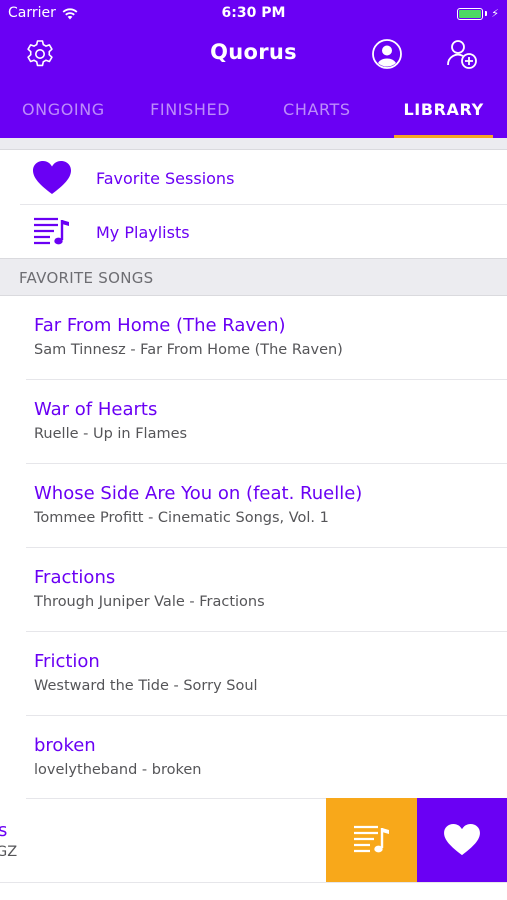 This screenshot has height=900, width=507. Describe the element at coordinates (317, 113) in the screenshot. I see `tab-charts: CHARTS` at that location.